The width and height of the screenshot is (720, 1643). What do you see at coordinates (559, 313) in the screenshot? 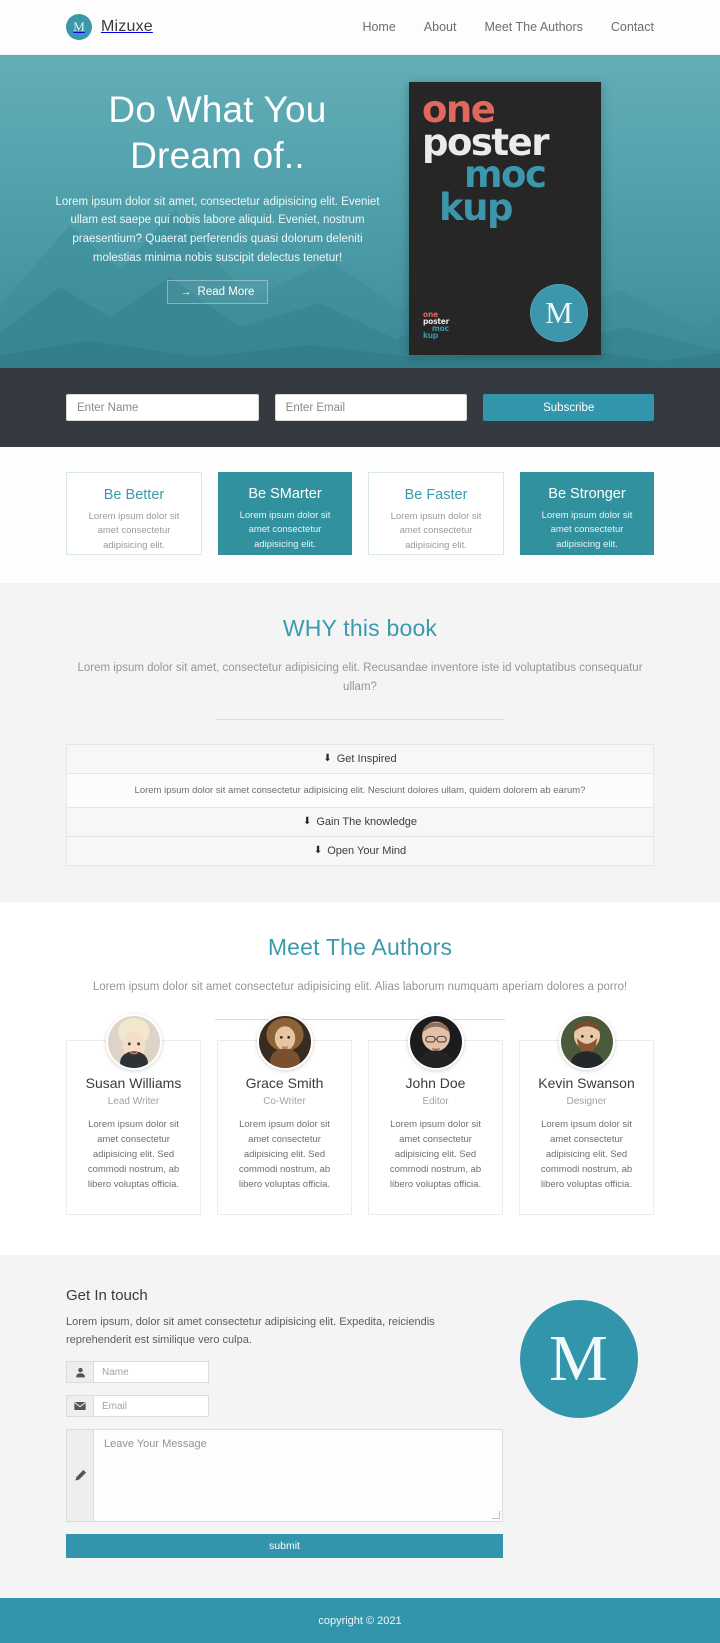
I see `poster-m-badge-icon: M` at bounding box center [559, 313].